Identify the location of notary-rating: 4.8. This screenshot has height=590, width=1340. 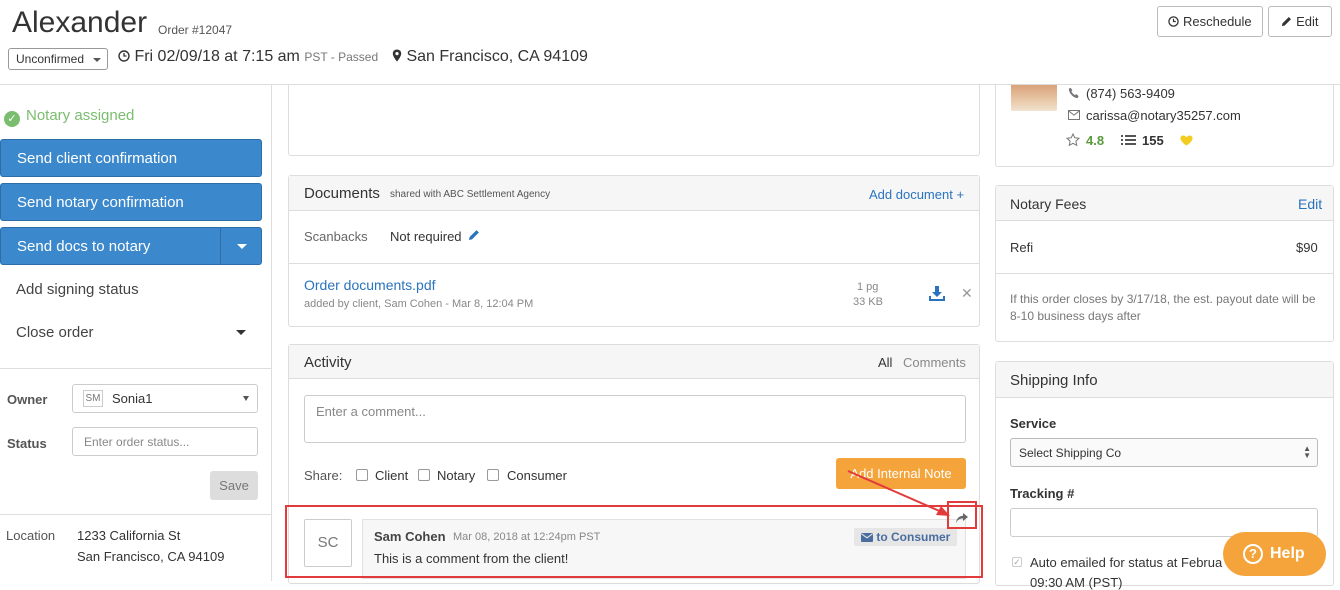
(1095, 140).